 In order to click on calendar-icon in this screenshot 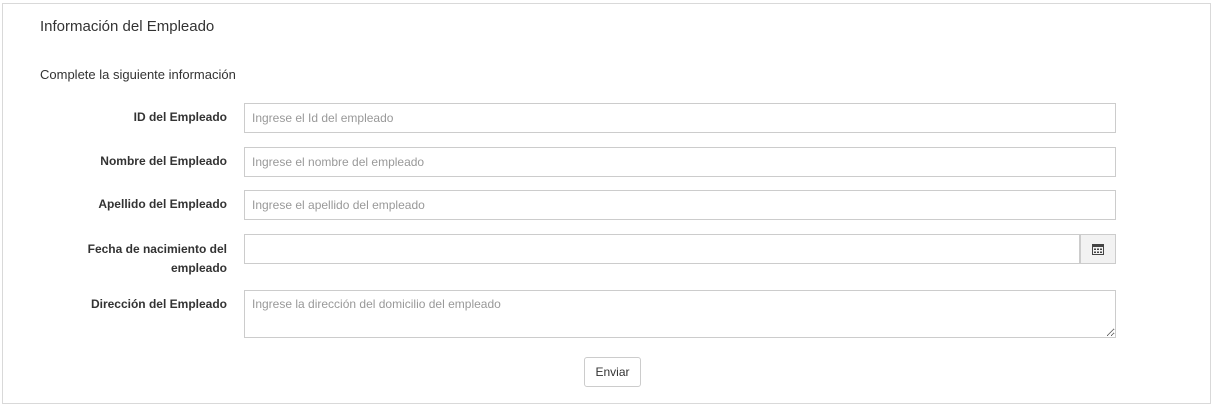, I will do `click(1098, 249)`.